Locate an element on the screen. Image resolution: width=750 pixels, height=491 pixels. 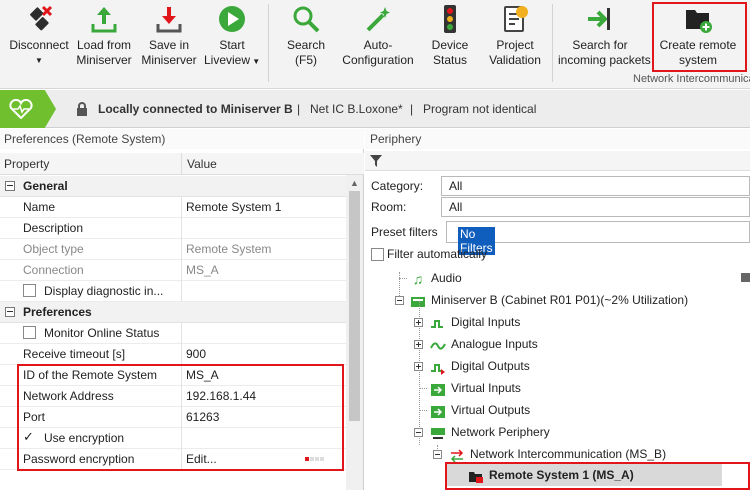
checklist-icon is located at coordinates (516, 19).